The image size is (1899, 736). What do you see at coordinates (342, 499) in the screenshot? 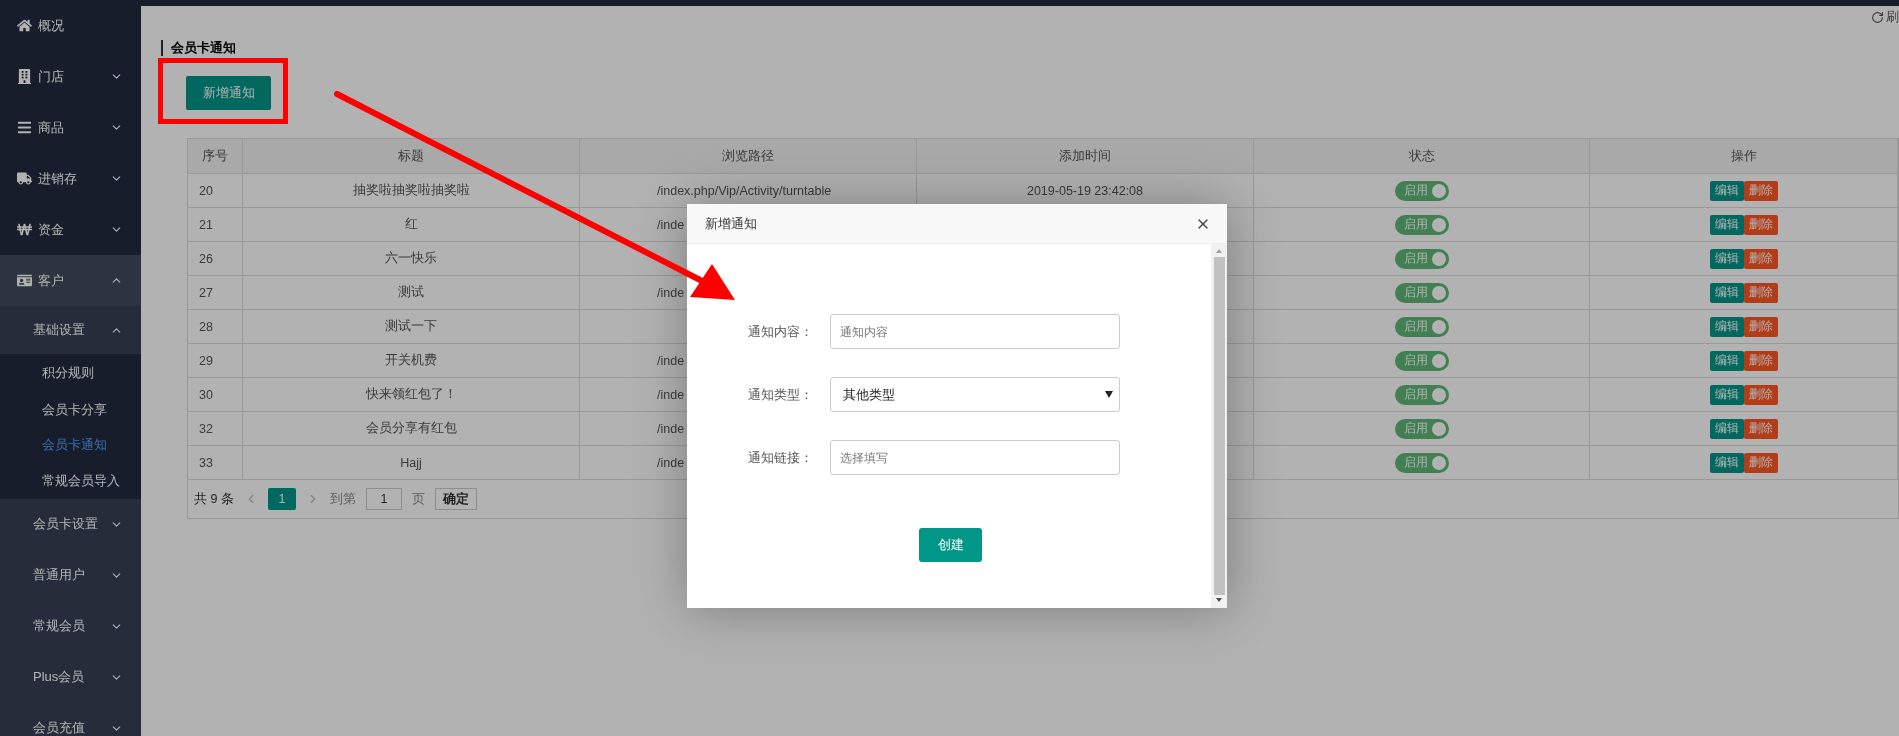
I see `goto-label: 到第` at bounding box center [342, 499].